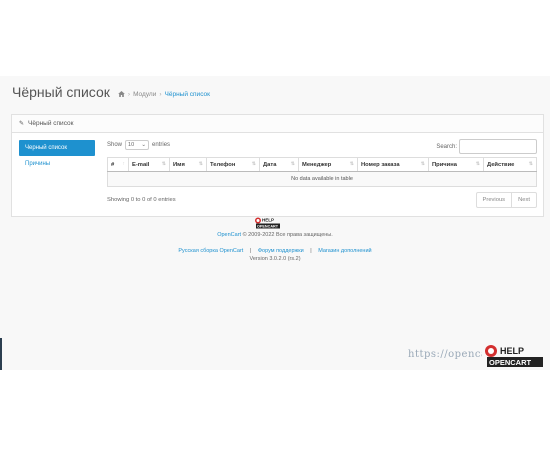  I want to click on panel-heading: ✎ Чёрный список, so click(277, 124).